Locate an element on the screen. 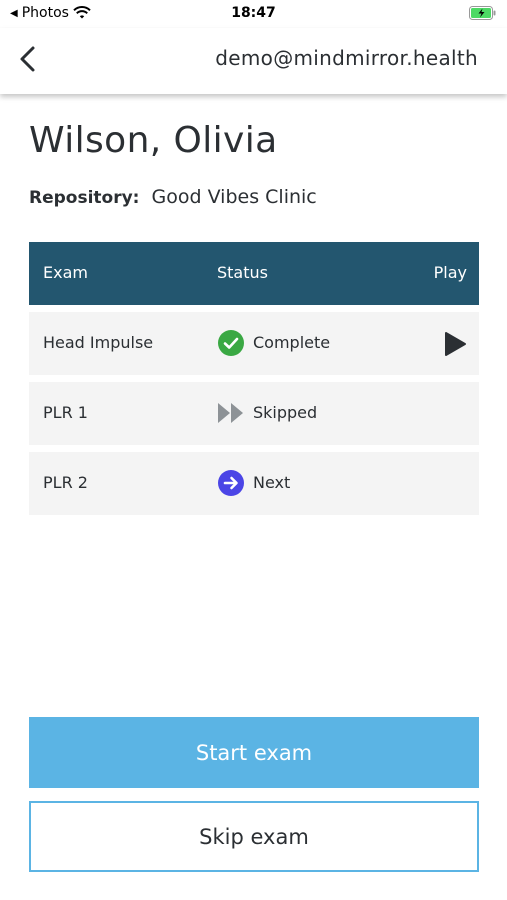 The width and height of the screenshot is (507, 900). skip-exam-button: Skip exam is located at coordinates (254, 836).